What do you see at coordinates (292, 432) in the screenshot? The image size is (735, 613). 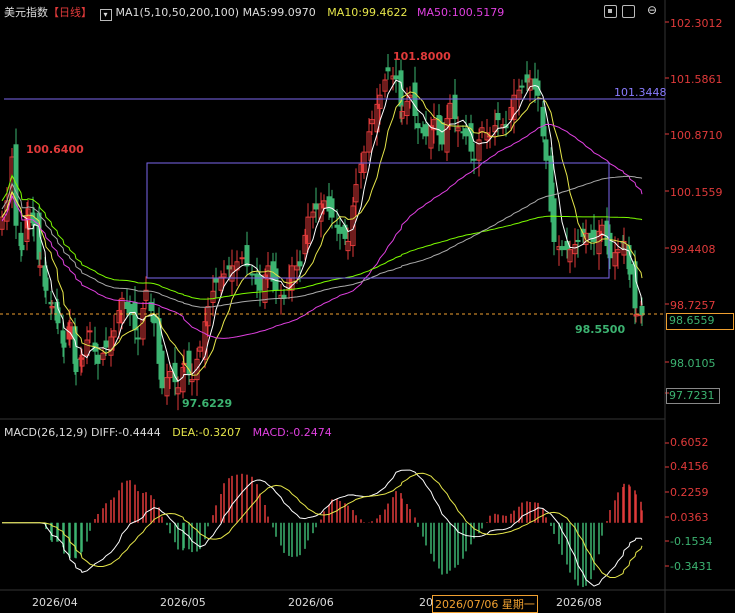 I see `macd-value: MACD:-0.2474` at bounding box center [292, 432].